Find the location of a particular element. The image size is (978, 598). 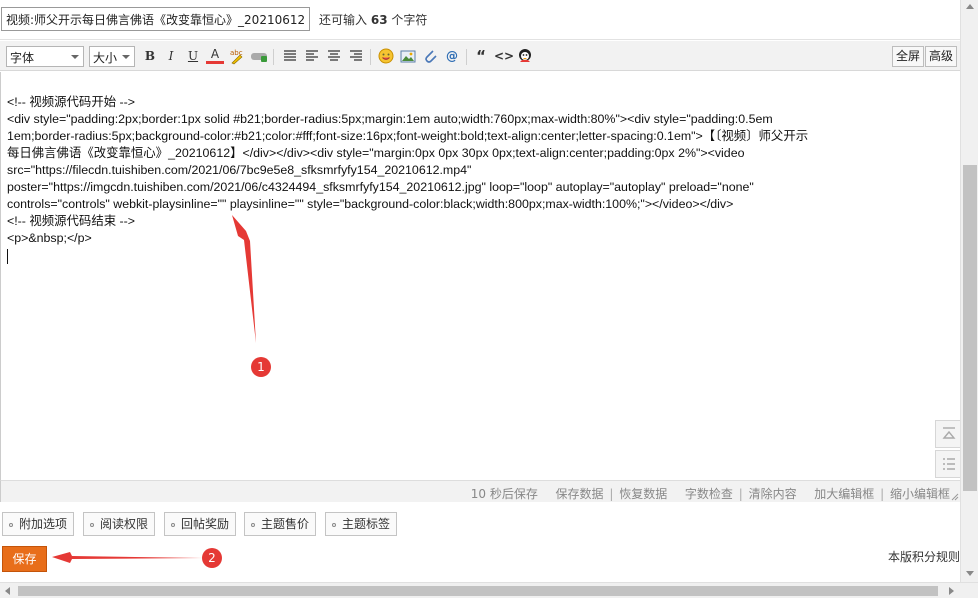

scroll-down-icon is located at coordinates (970, 573).